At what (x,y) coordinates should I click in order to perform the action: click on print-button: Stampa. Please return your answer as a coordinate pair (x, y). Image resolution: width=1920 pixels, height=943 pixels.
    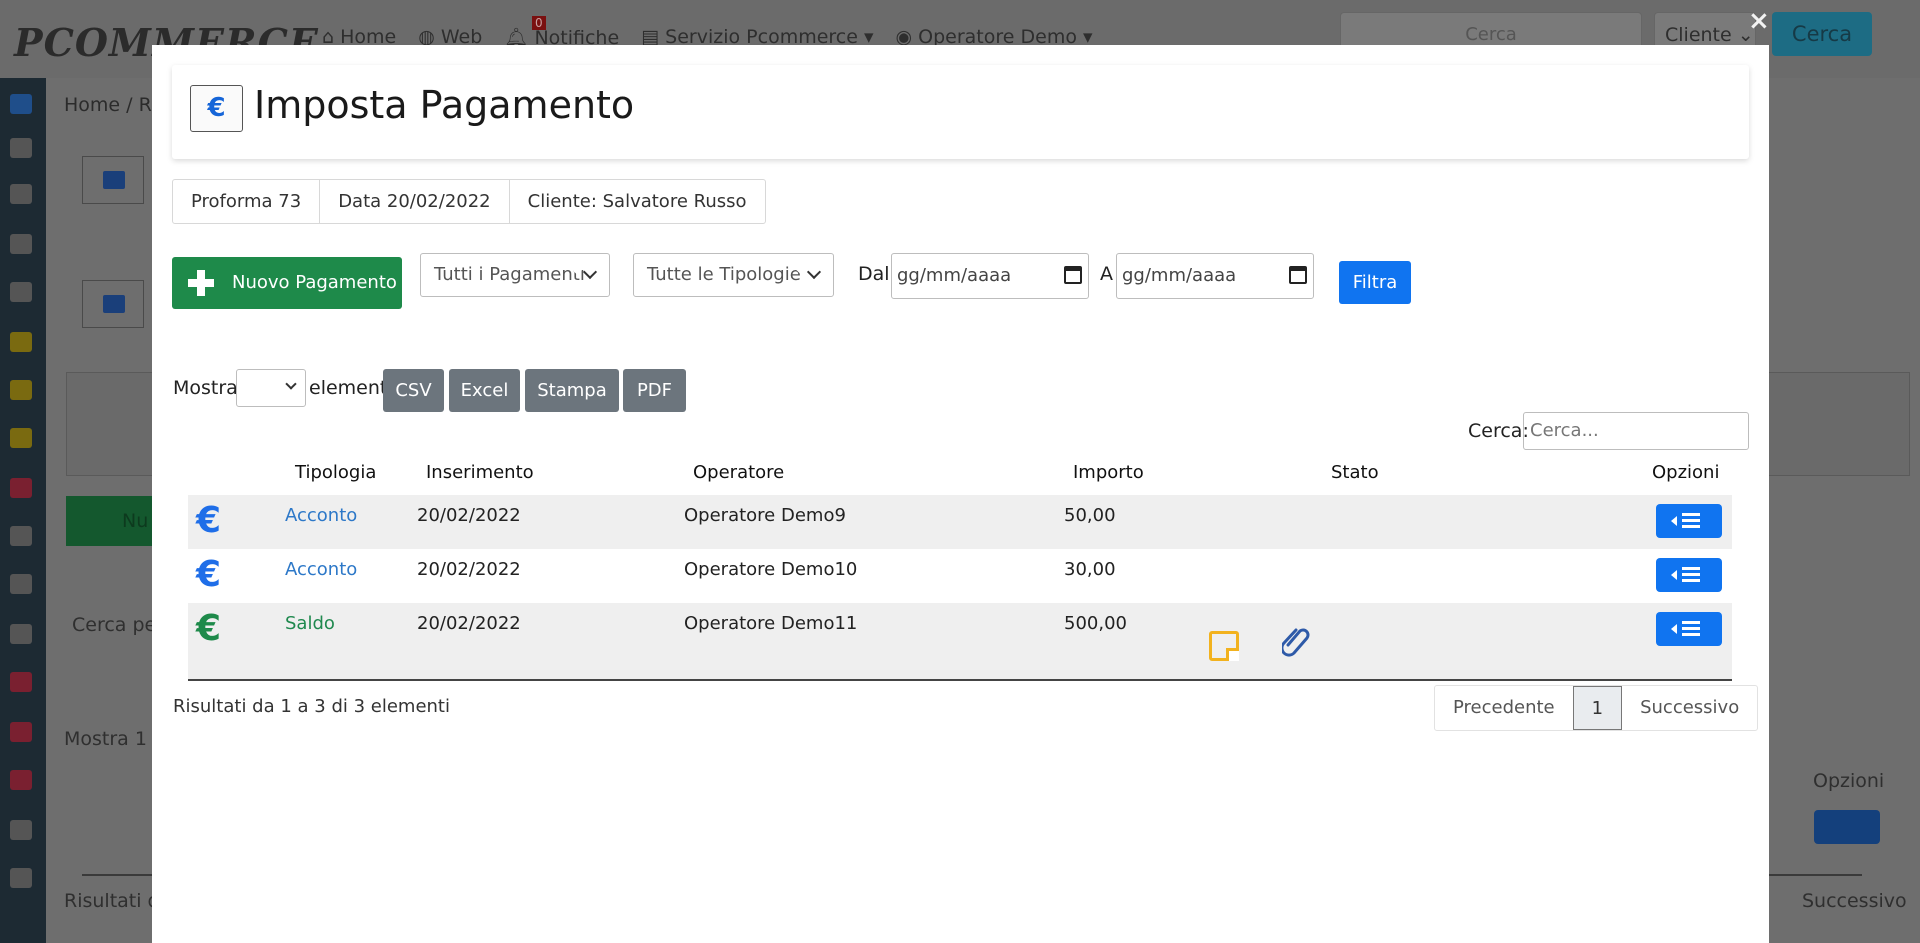
    Looking at the image, I should click on (572, 390).